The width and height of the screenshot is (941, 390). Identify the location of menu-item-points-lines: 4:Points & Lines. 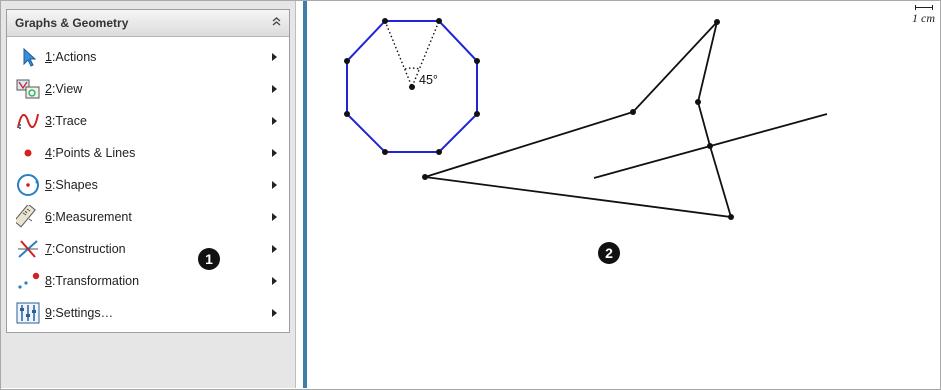
(148, 153).